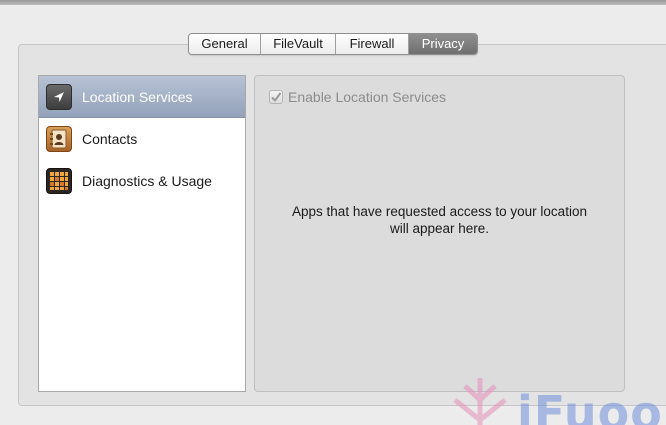 The width and height of the screenshot is (666, 425). I want to click on tab-bar: General FileVault Firewall Privacy, so click(333, 44).